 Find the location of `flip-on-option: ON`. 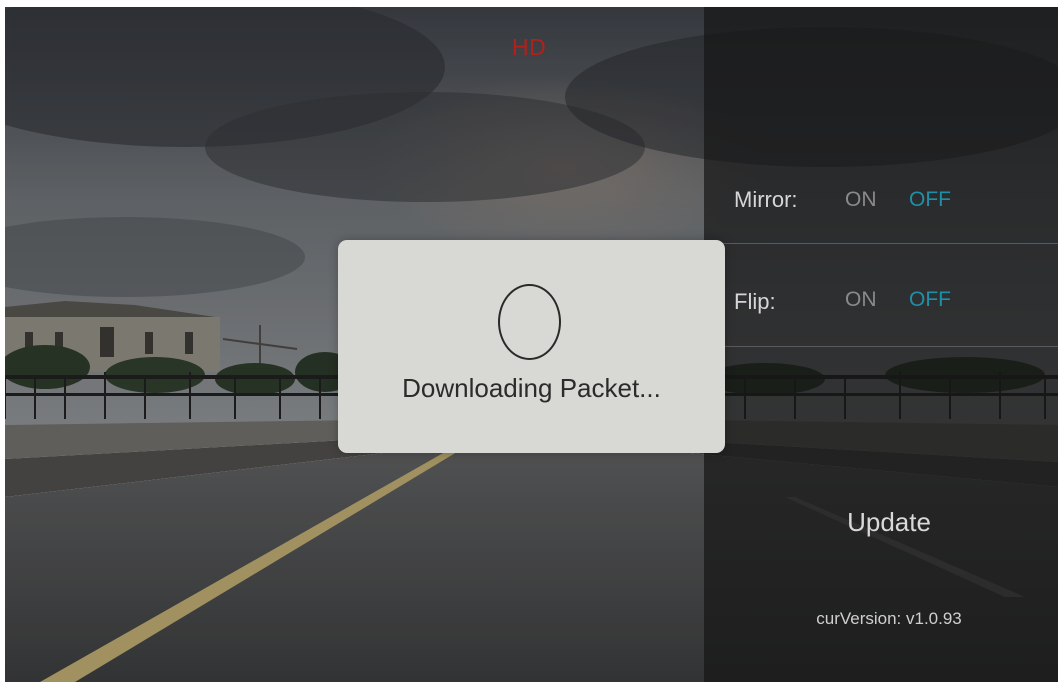

flip-on-option: ON is located at coordinates (861, 300).